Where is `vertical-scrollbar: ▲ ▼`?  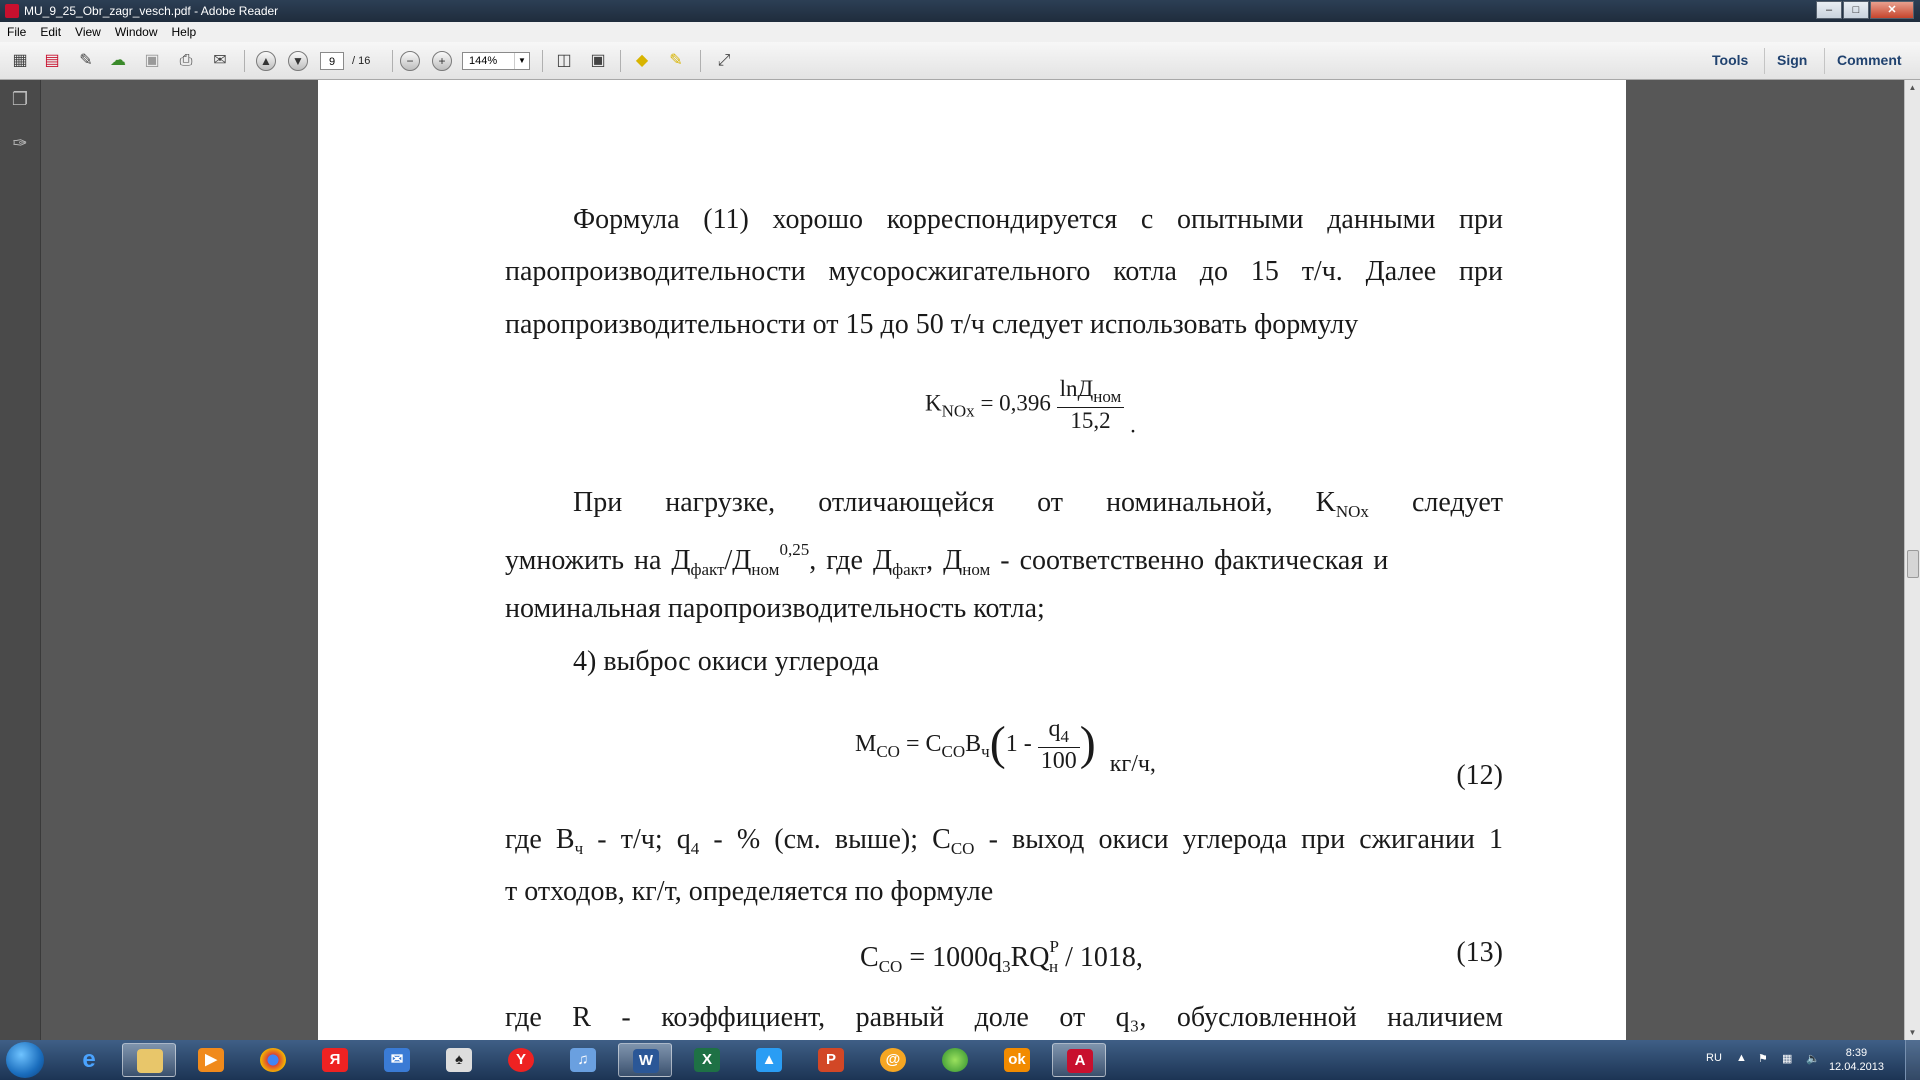 vertical-scrollbar: ▲ ▼ is located at coordinates (1912, 560).